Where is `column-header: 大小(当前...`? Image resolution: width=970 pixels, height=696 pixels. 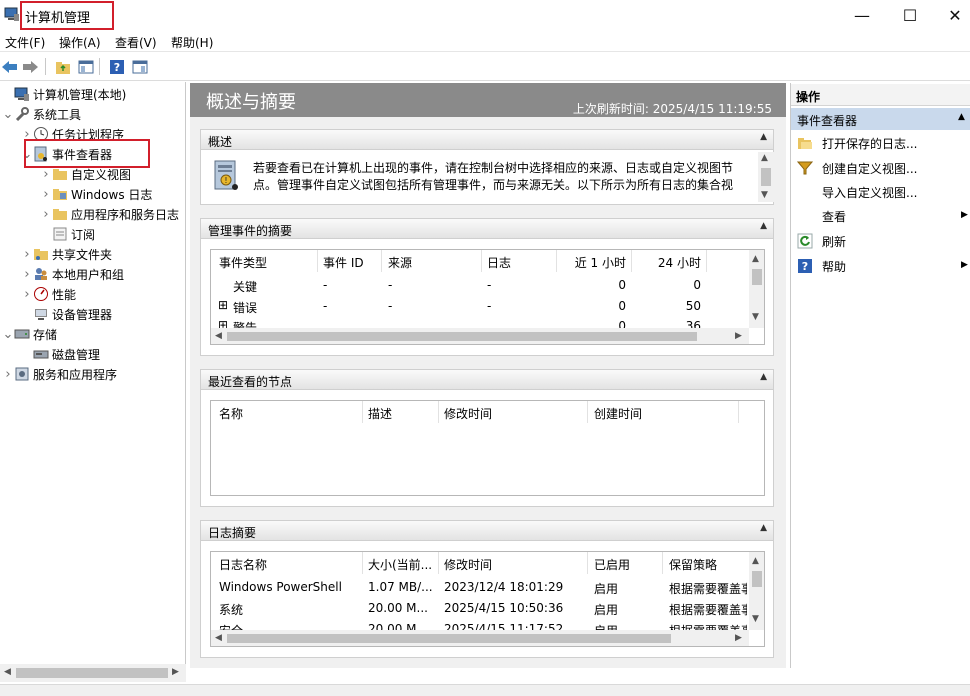
column-header: 大小(当前... is located at coordinates (400, 564).